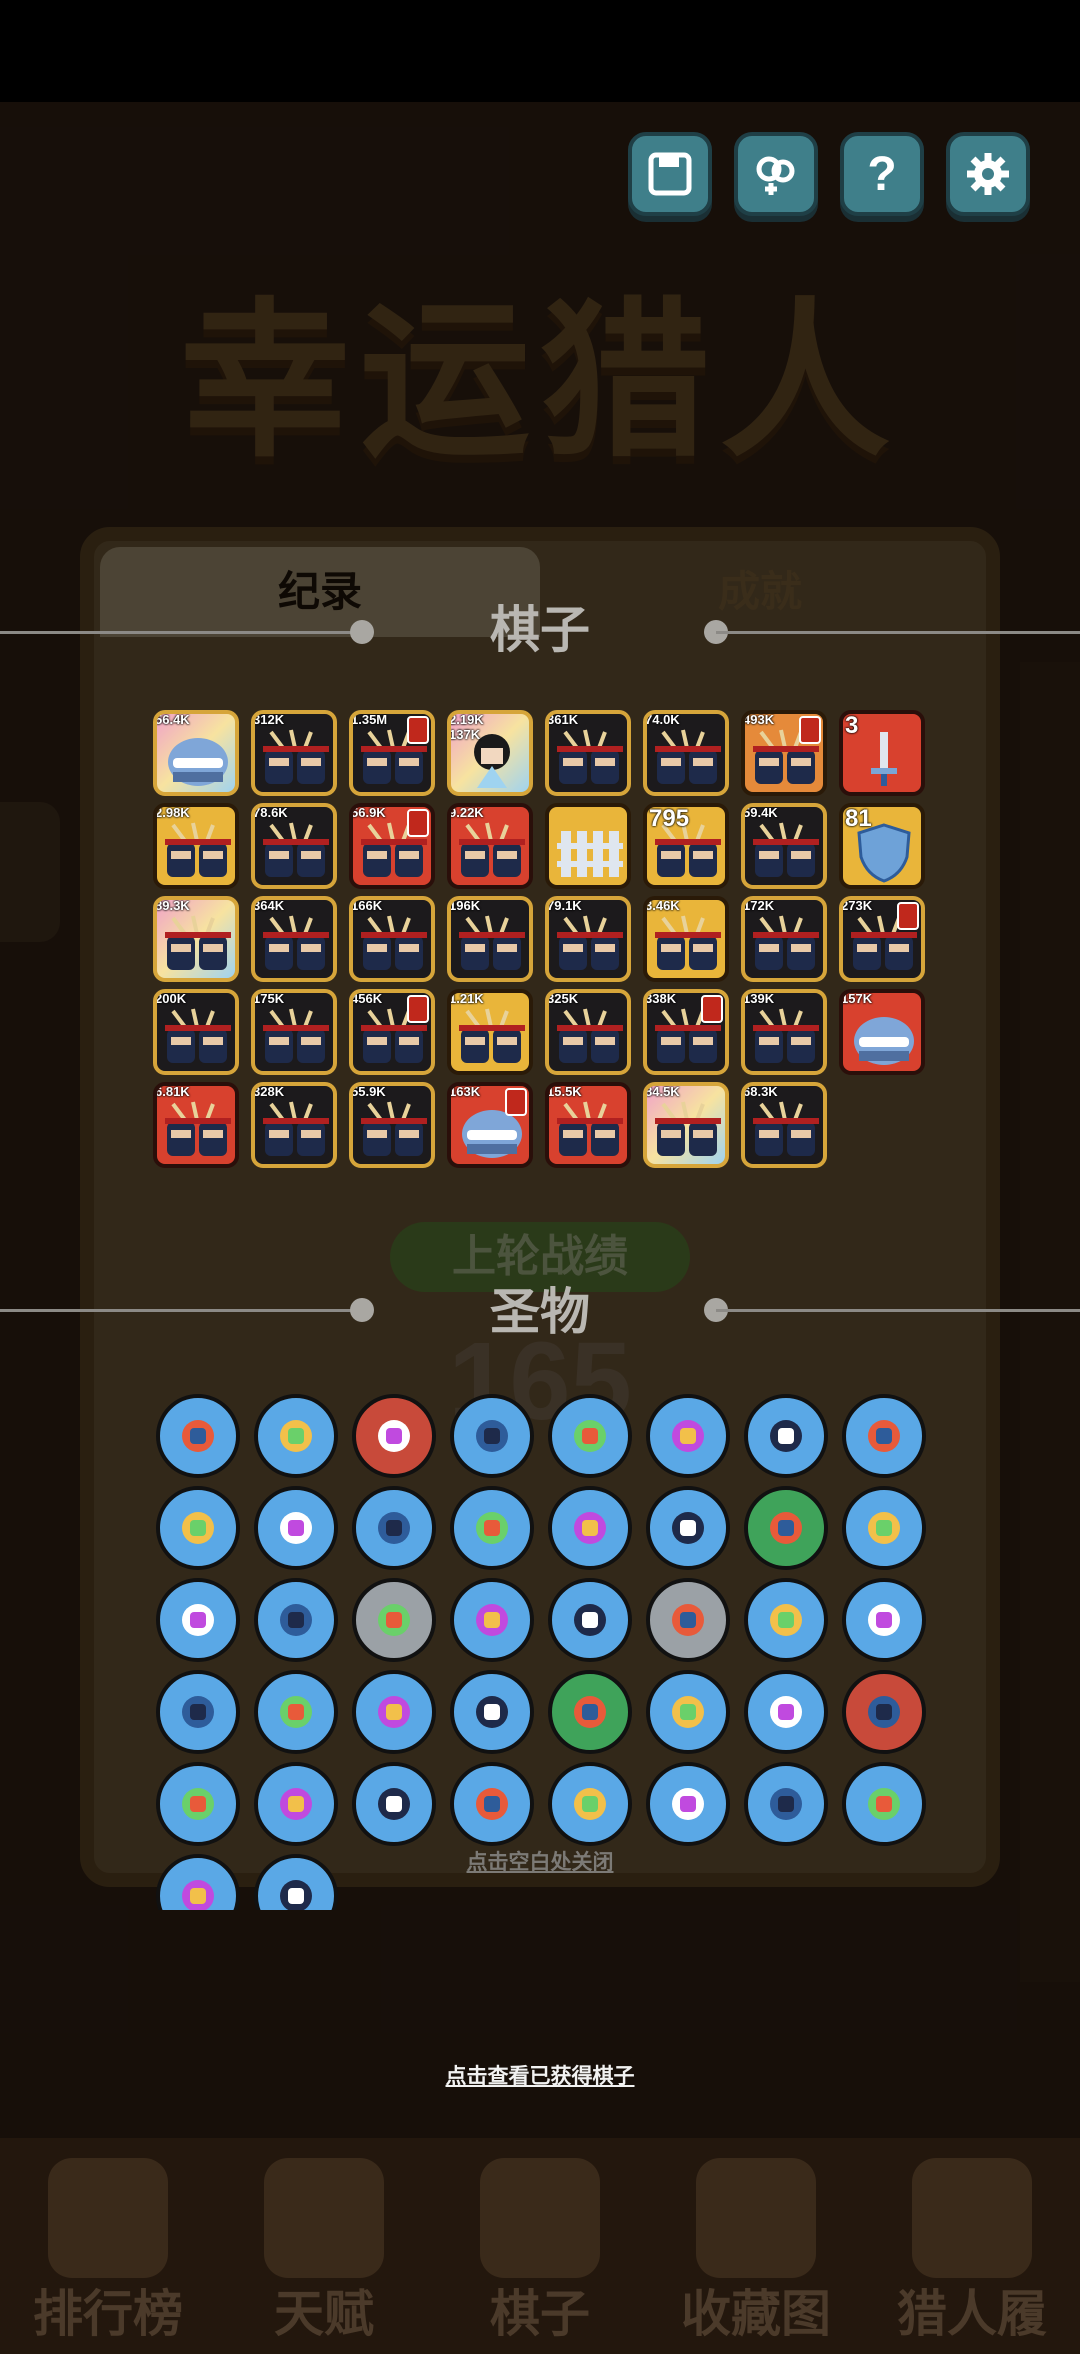 Image resolution: width=1080 pixels, height=2354 pixels. I want to click on nav-leaderboard: 排行榜, so click(108, 2246).